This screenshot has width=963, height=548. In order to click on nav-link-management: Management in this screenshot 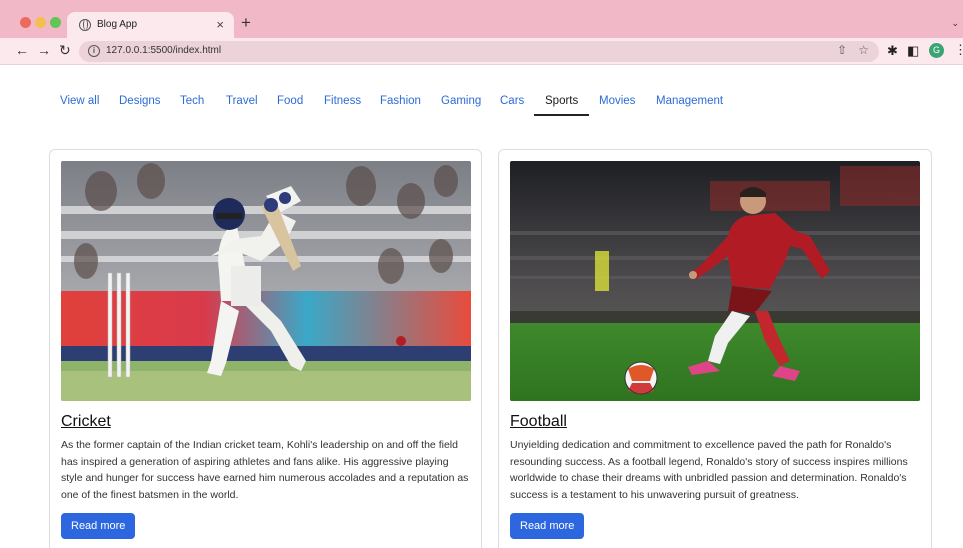, I will do `click(689, 101)`.